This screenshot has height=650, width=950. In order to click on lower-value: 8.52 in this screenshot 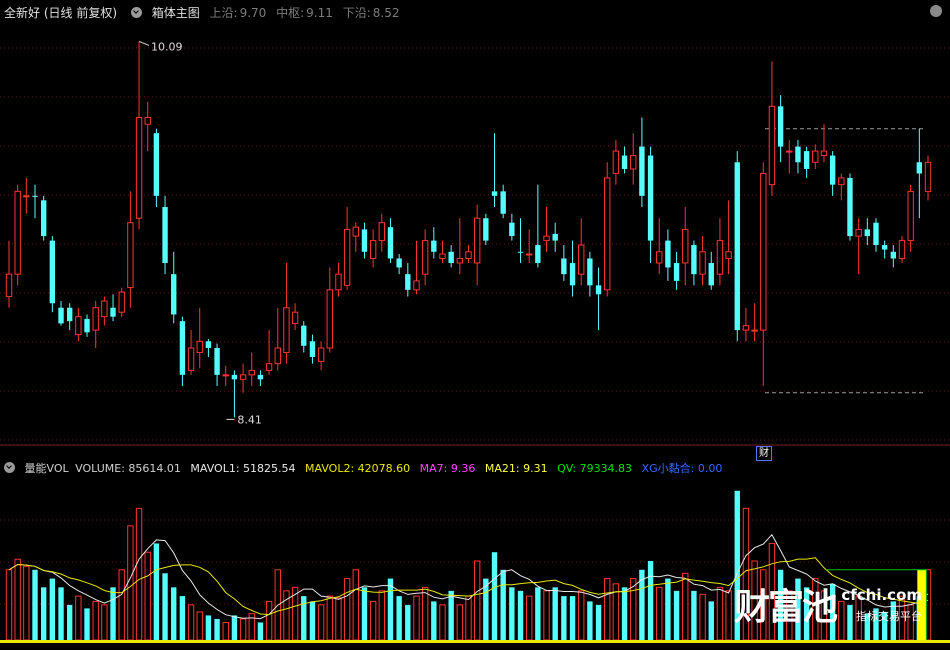, I will do `click(386, 13)`.